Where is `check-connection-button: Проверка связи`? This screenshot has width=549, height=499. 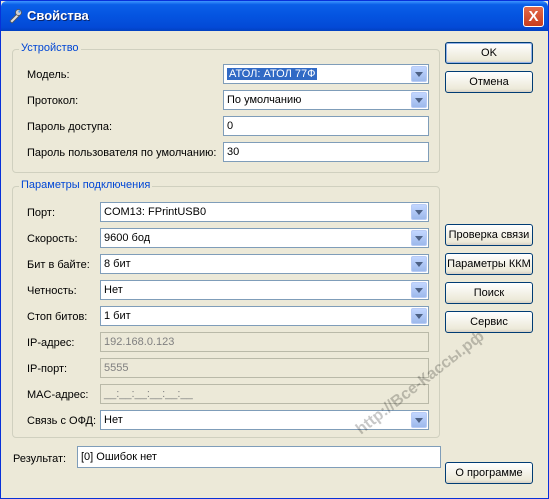
check-connection-button: Проверка связи is located at coordinates (489, 235).